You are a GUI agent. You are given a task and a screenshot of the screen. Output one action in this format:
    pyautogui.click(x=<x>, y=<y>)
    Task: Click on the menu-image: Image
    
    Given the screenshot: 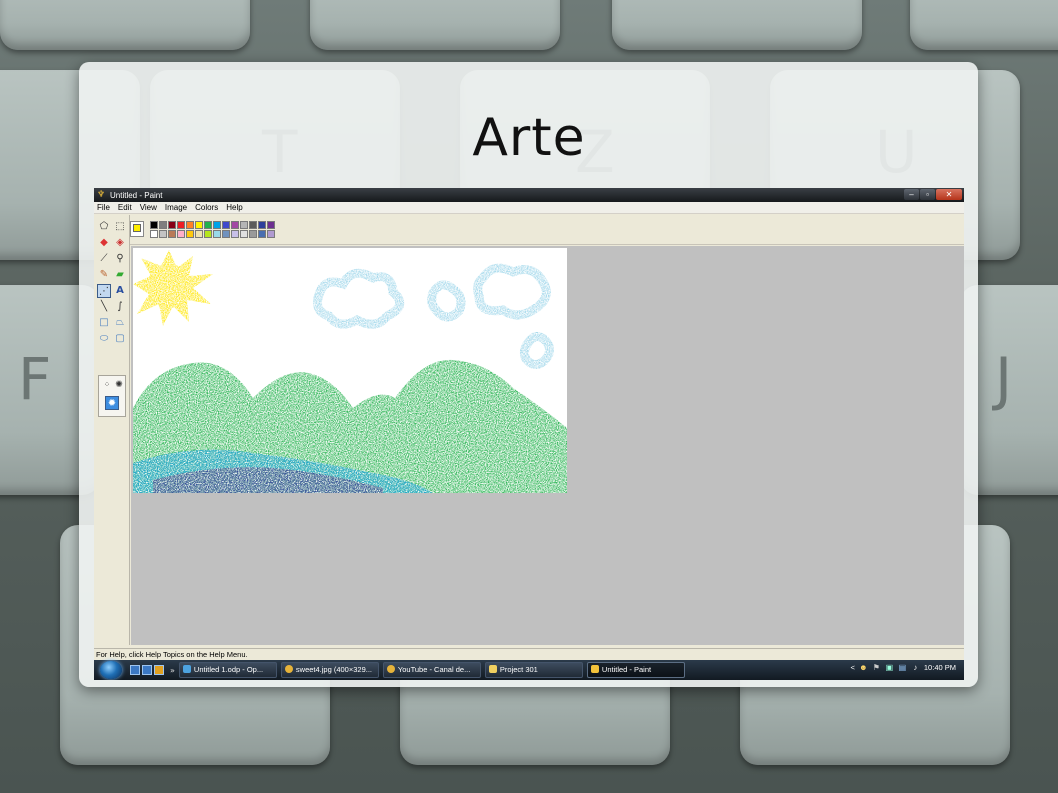 What is the action you would take?
    pyautogui.click(x=176, y=207)
    